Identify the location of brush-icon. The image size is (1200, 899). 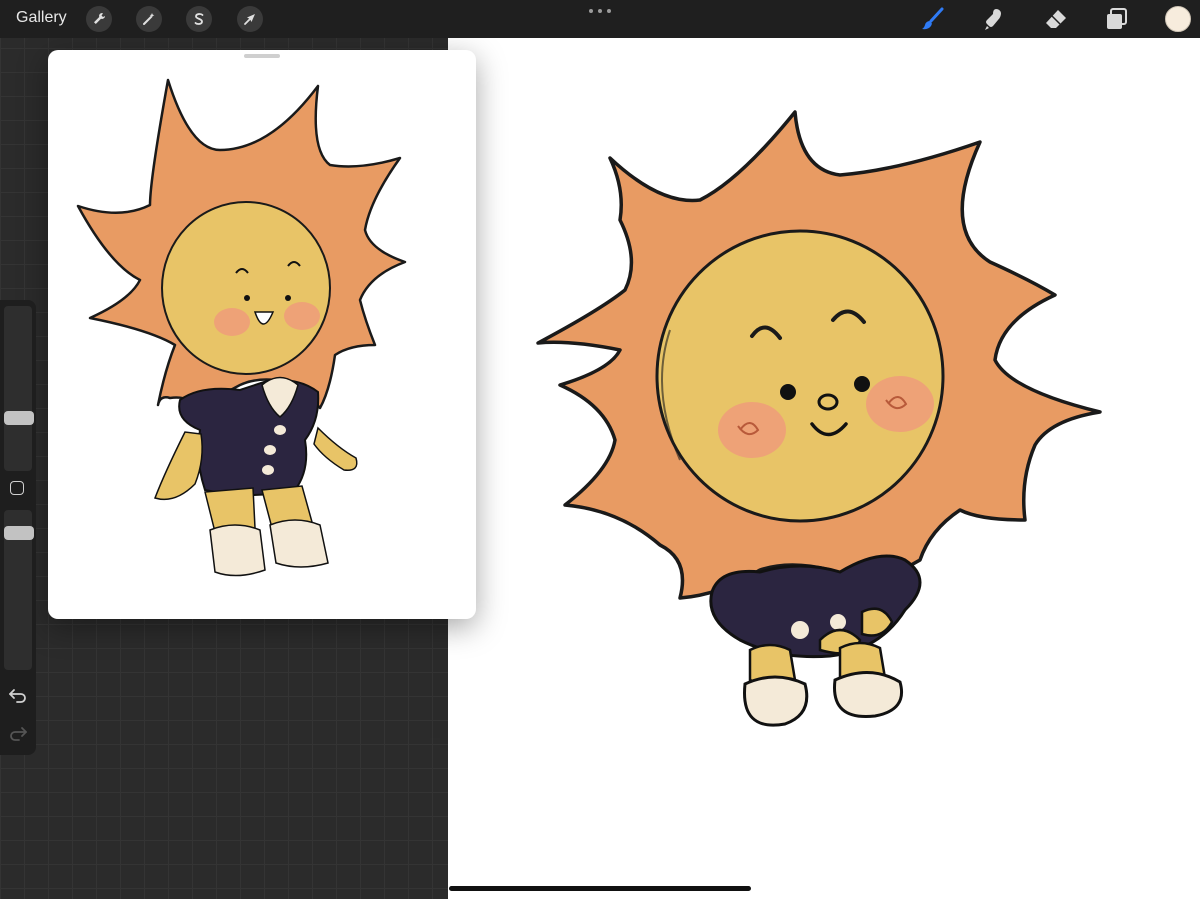
(933, 18).